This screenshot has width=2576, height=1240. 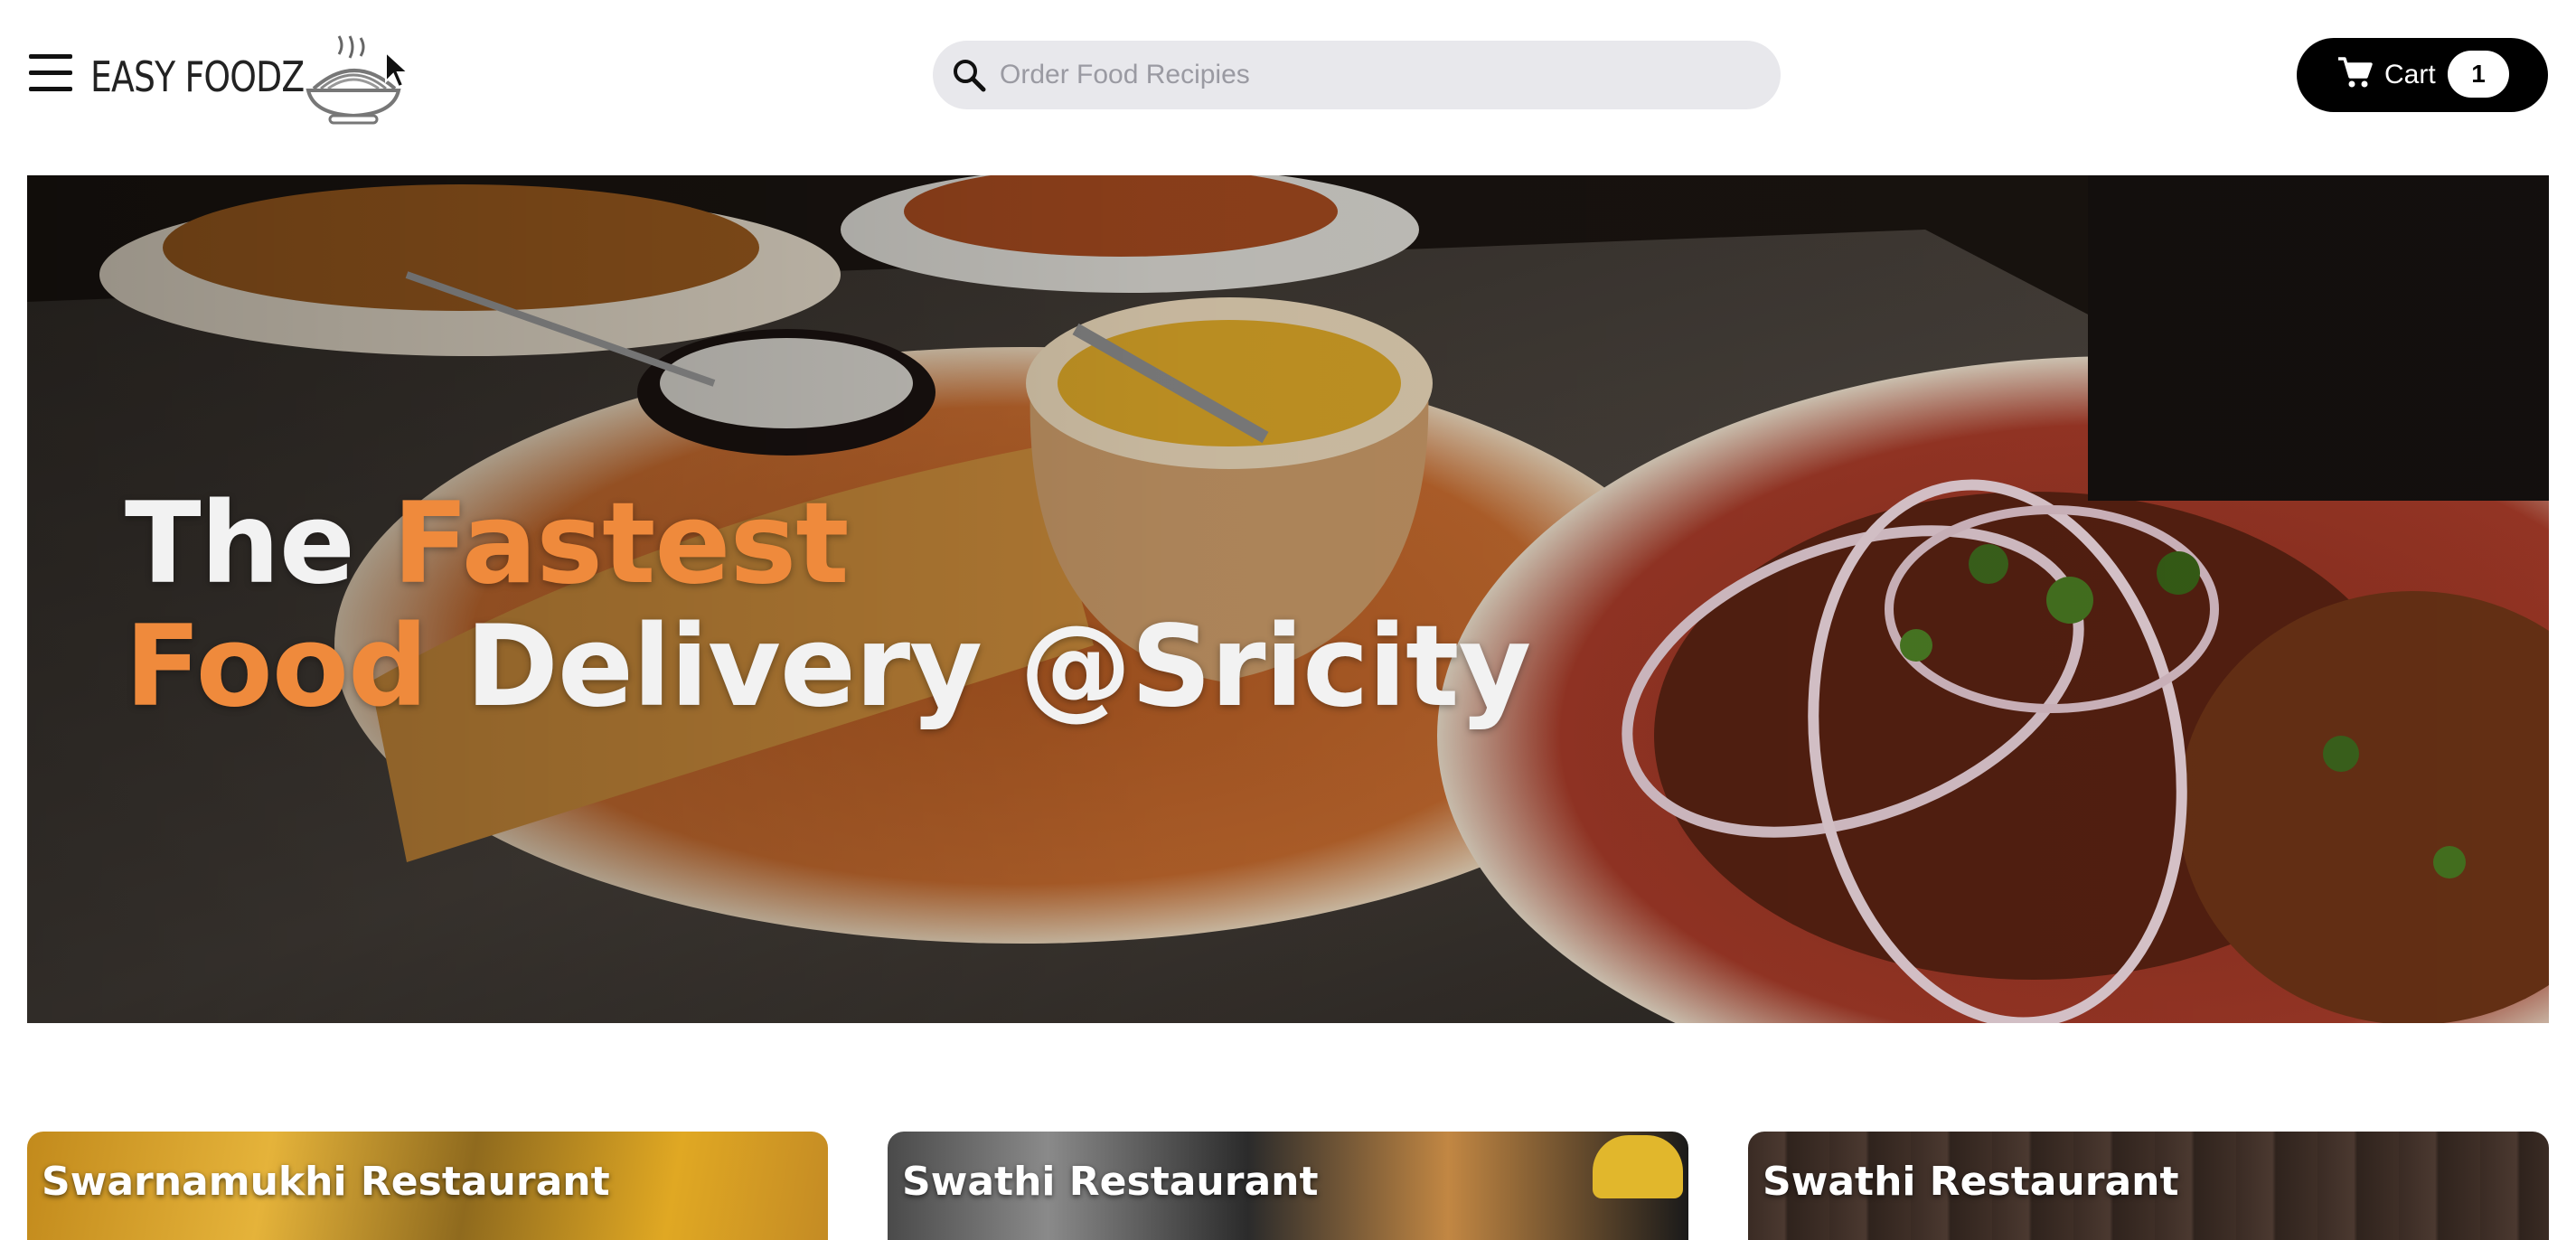 I want to click on hero-headline-line-2: Food Delivery @Sricity, so click(x=828, y=667).